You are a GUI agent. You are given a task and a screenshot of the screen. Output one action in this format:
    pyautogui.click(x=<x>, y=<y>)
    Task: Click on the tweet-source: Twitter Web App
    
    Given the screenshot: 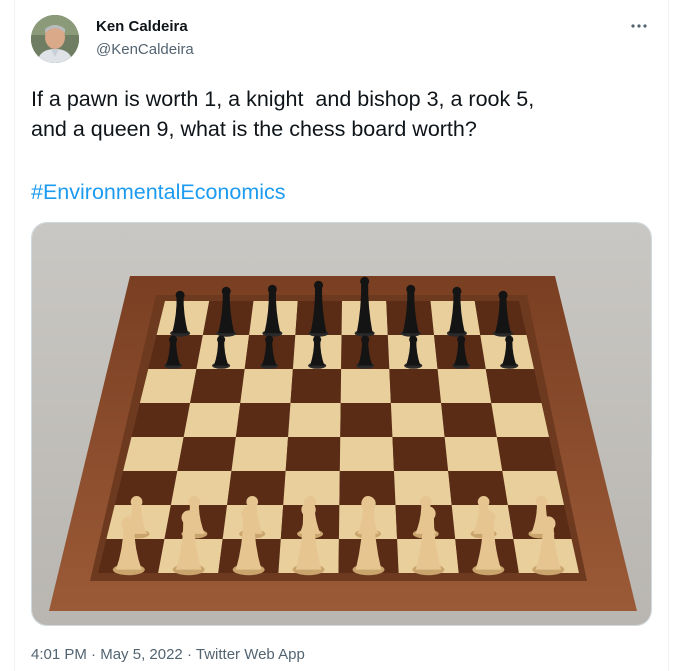 What is the action you would take?
    pyautogui.click(x=250, y=654)
    